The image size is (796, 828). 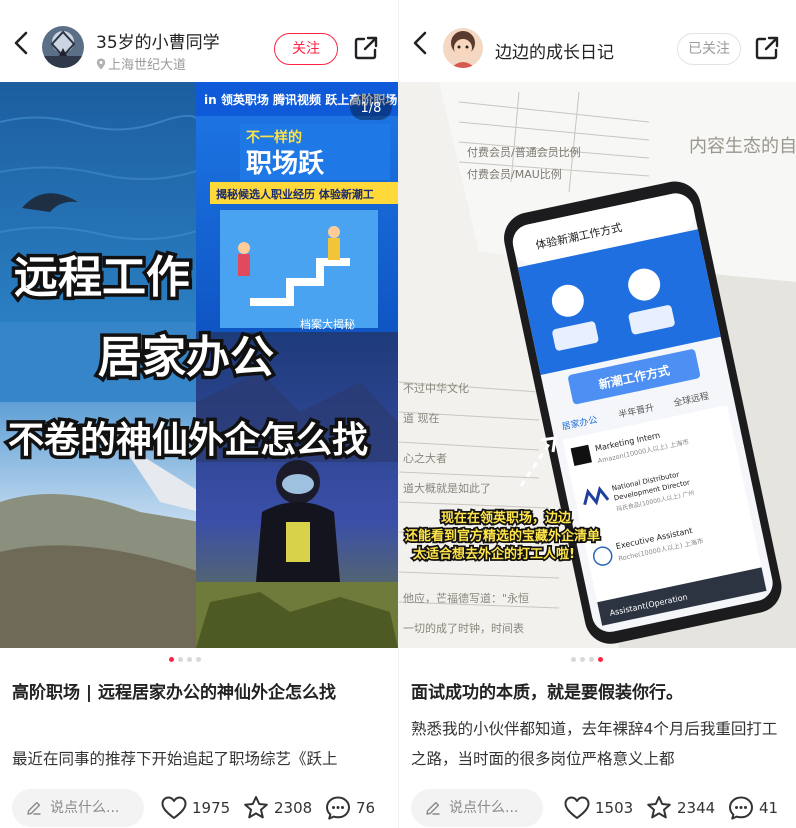 I want to click on collect-count: 2308, so click(x=293, y=808).